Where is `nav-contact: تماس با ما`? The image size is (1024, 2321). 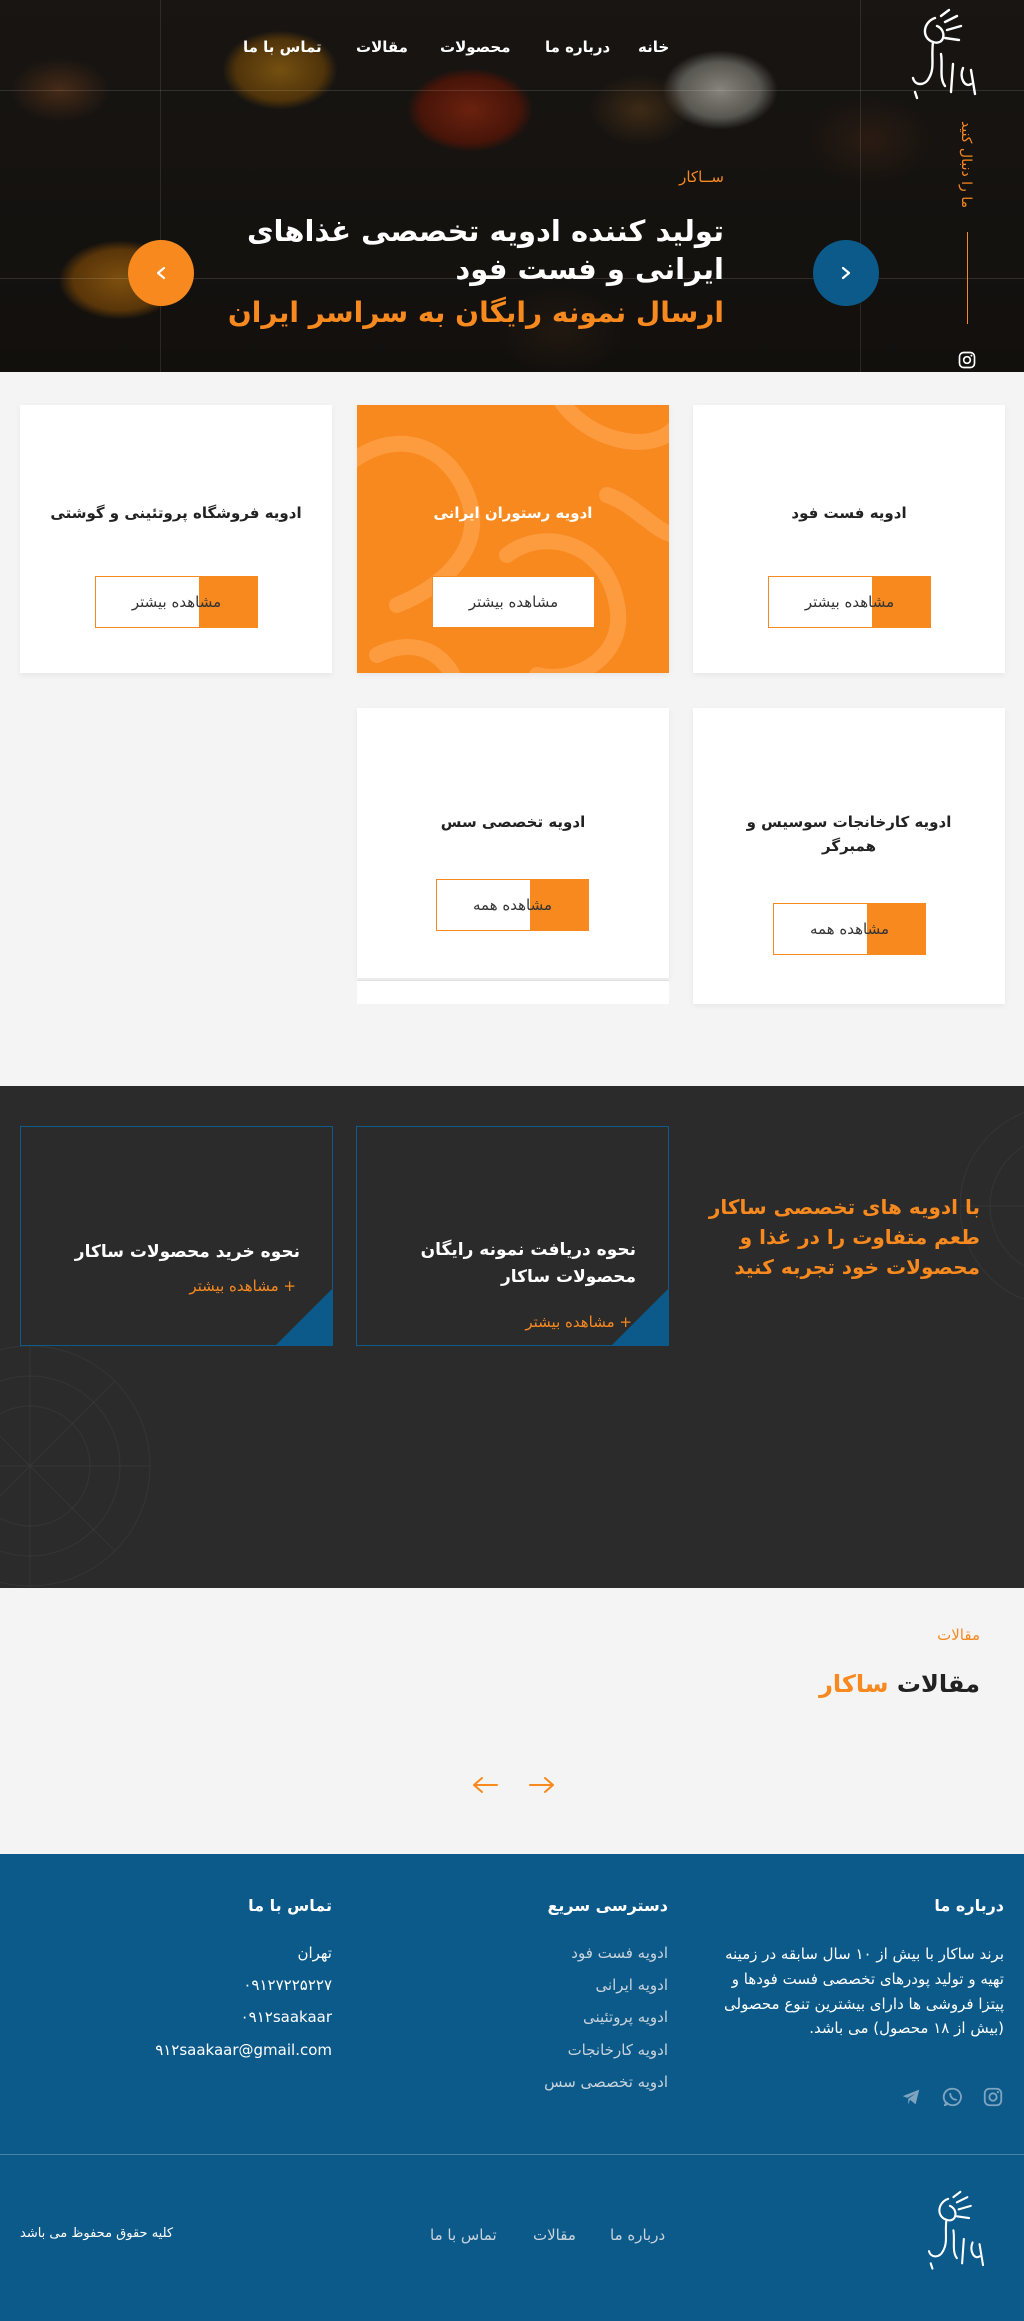
nav-contact: تماس با ما is located at coordinates (282, 47).